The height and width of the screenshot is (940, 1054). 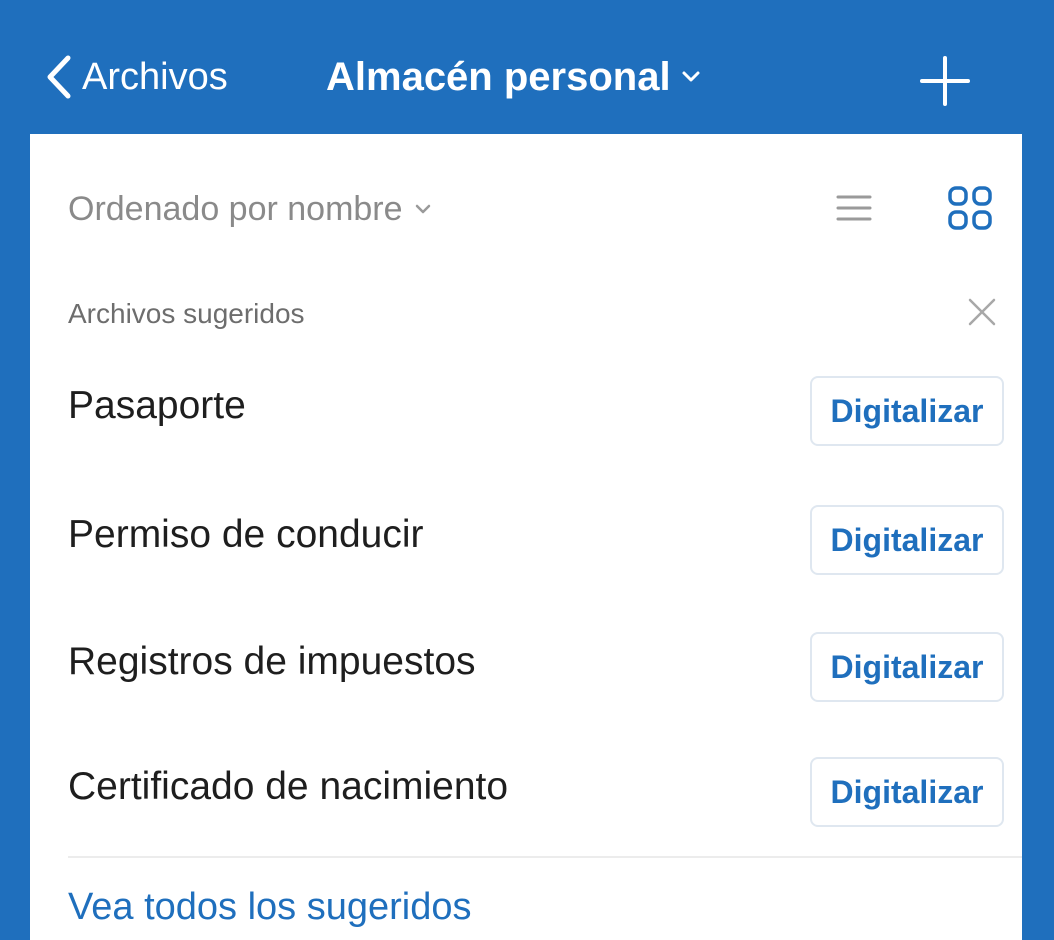 I want to click on add-button, so click(x=945, y=81).